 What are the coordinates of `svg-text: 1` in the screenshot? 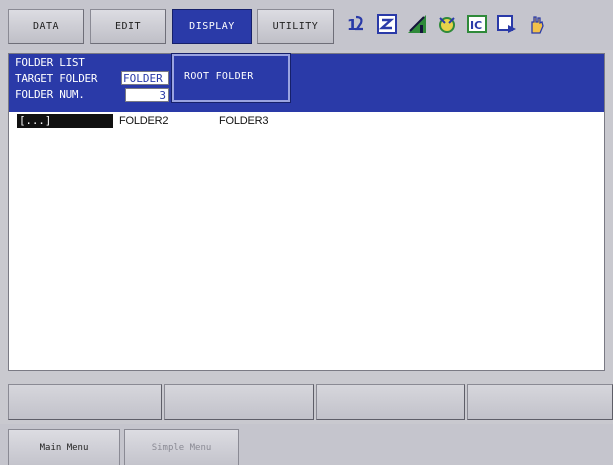 It's located at (352, 25).